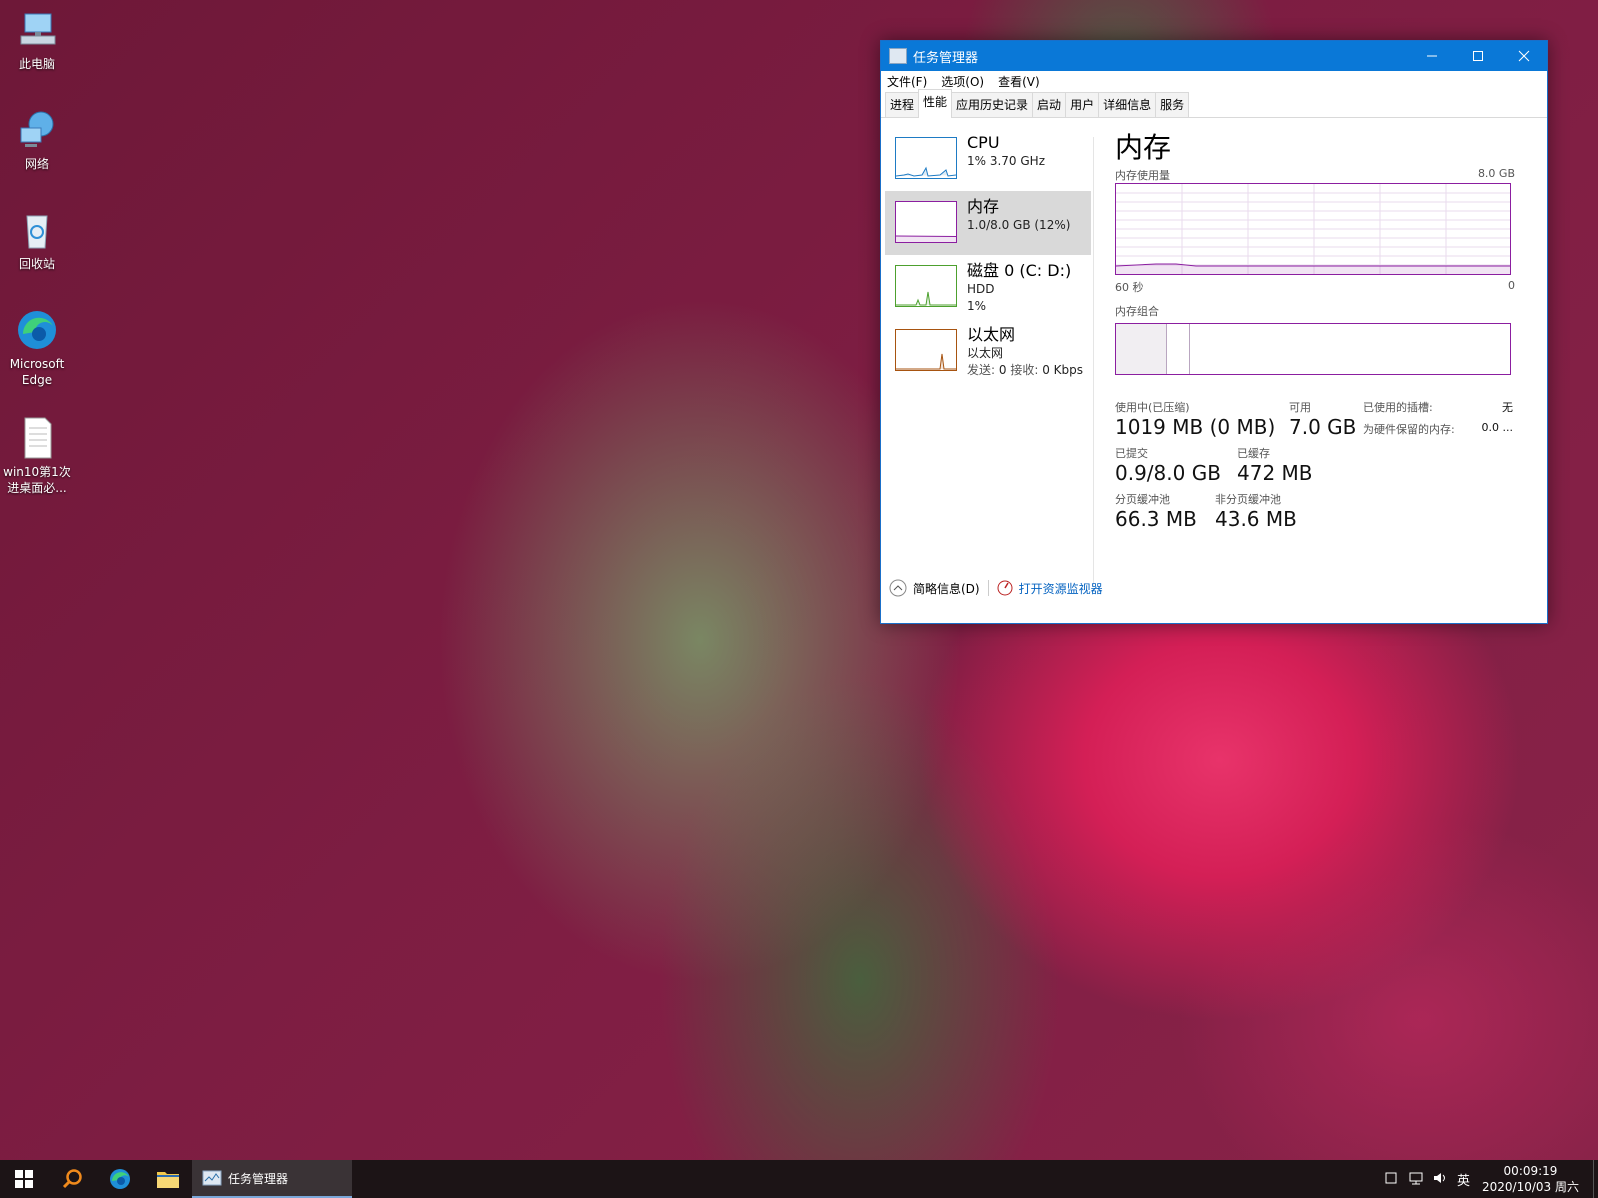 The height and width of the screenshot is (1198, 1598). I want to click on volume-icon, so click(1441, 1179).